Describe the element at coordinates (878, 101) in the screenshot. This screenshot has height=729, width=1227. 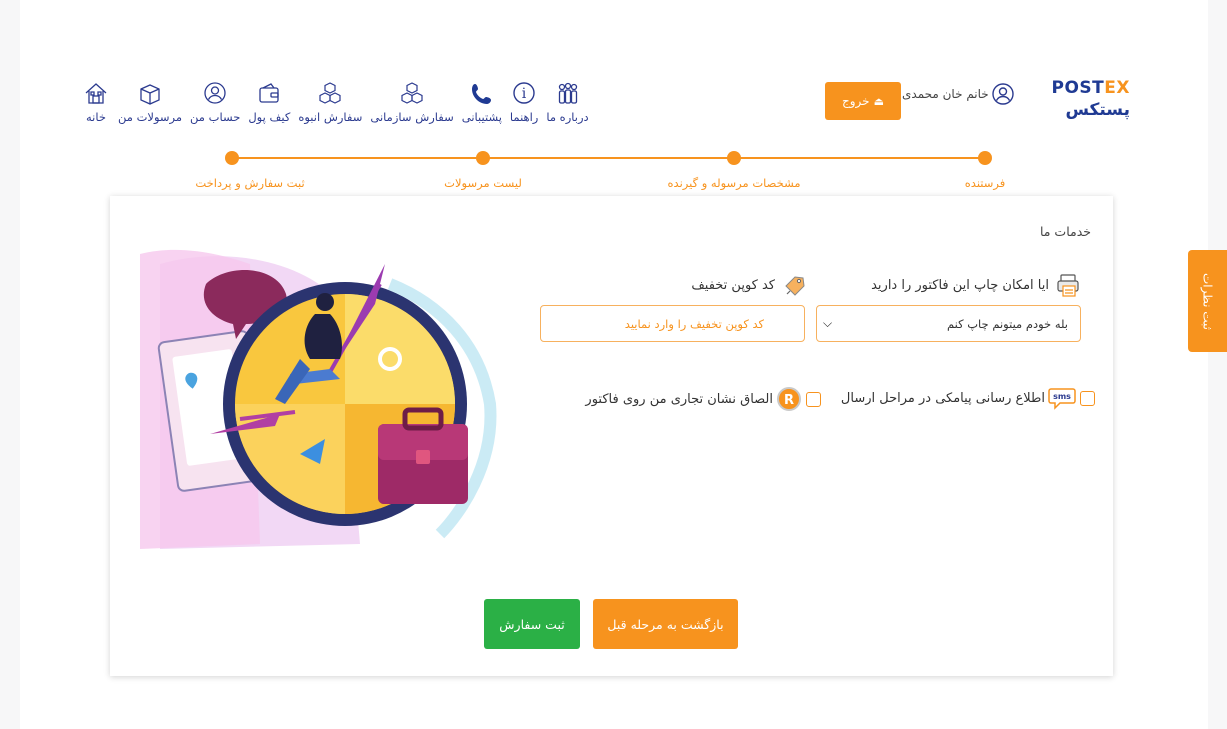
I see `logout-icon: ⏏` at that location.